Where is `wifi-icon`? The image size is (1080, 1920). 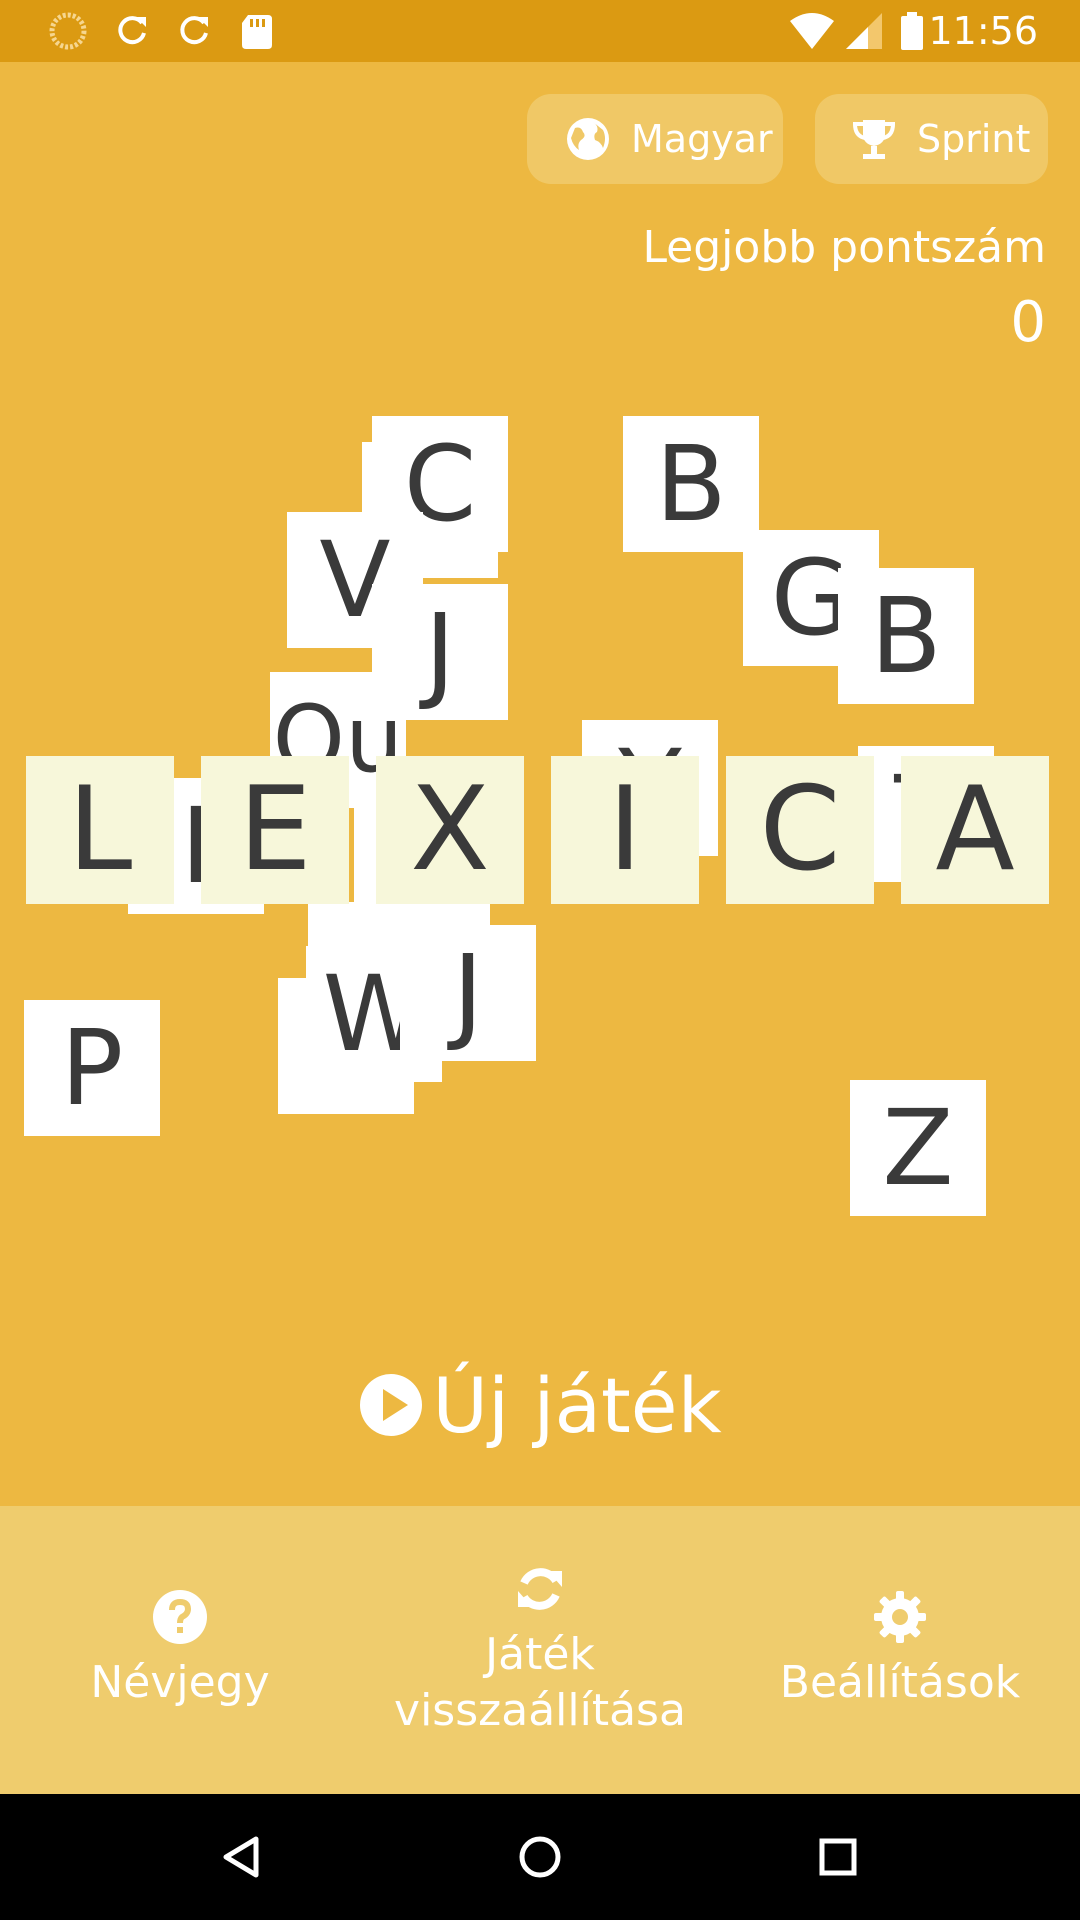
wifi-icon is located at coordinates (812, 31).